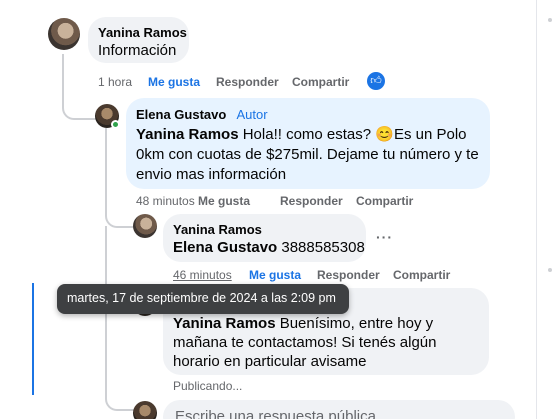  Describe the element at coordinates (115, 82) in the screenshot. I see `comment-time: 1 hora` at that location.